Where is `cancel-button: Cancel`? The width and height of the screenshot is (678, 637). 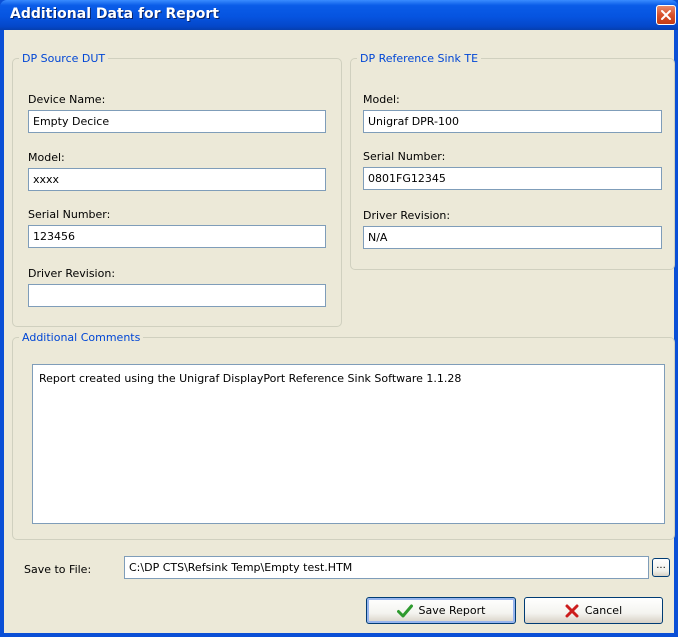 cancel-button: Cancel is located at coordinates (593, 610).